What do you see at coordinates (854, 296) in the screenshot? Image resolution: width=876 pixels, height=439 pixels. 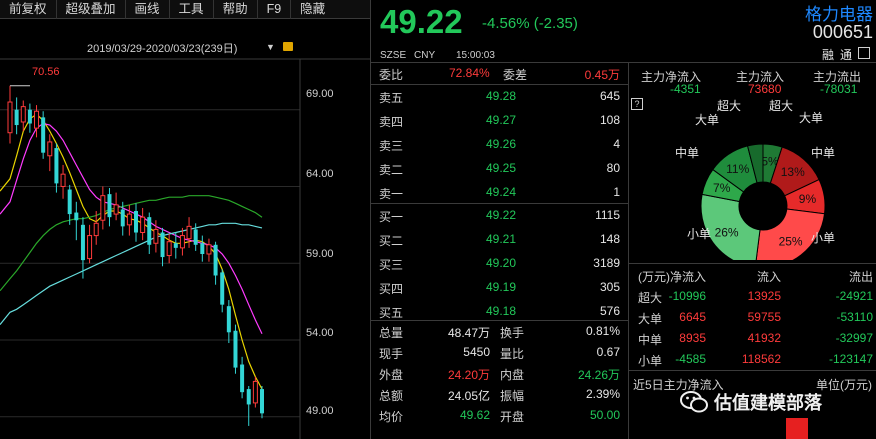 I see `flow-out: -24921` at bounding box center [854, 296].